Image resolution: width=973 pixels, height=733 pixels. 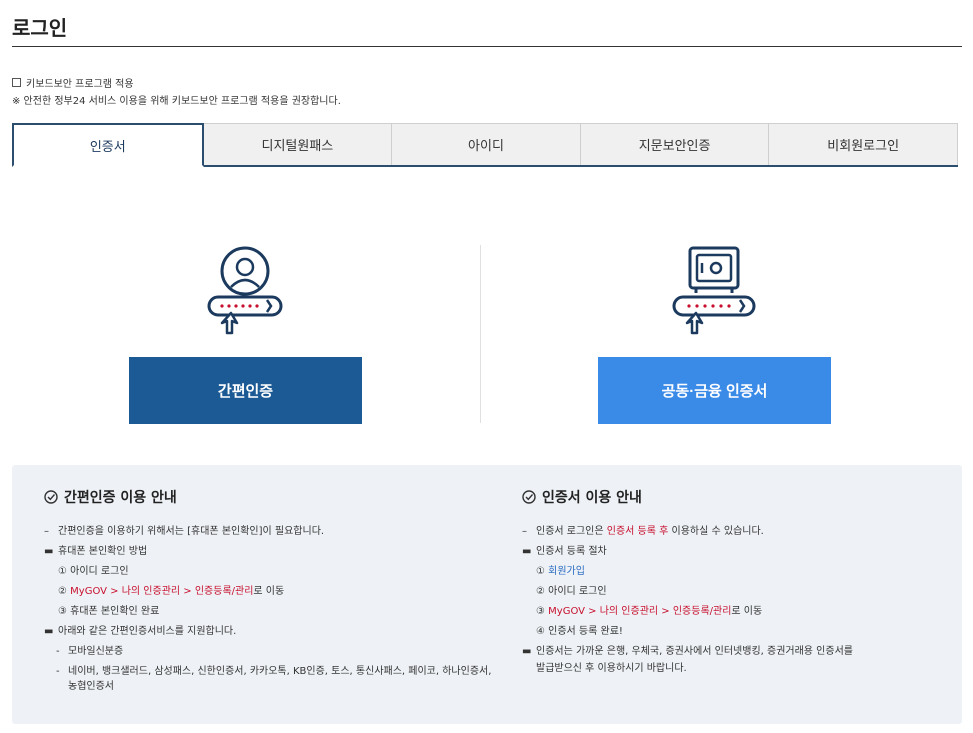 I want to click on tab-non-member: 비회원로그인, so click(x=863, y=144).